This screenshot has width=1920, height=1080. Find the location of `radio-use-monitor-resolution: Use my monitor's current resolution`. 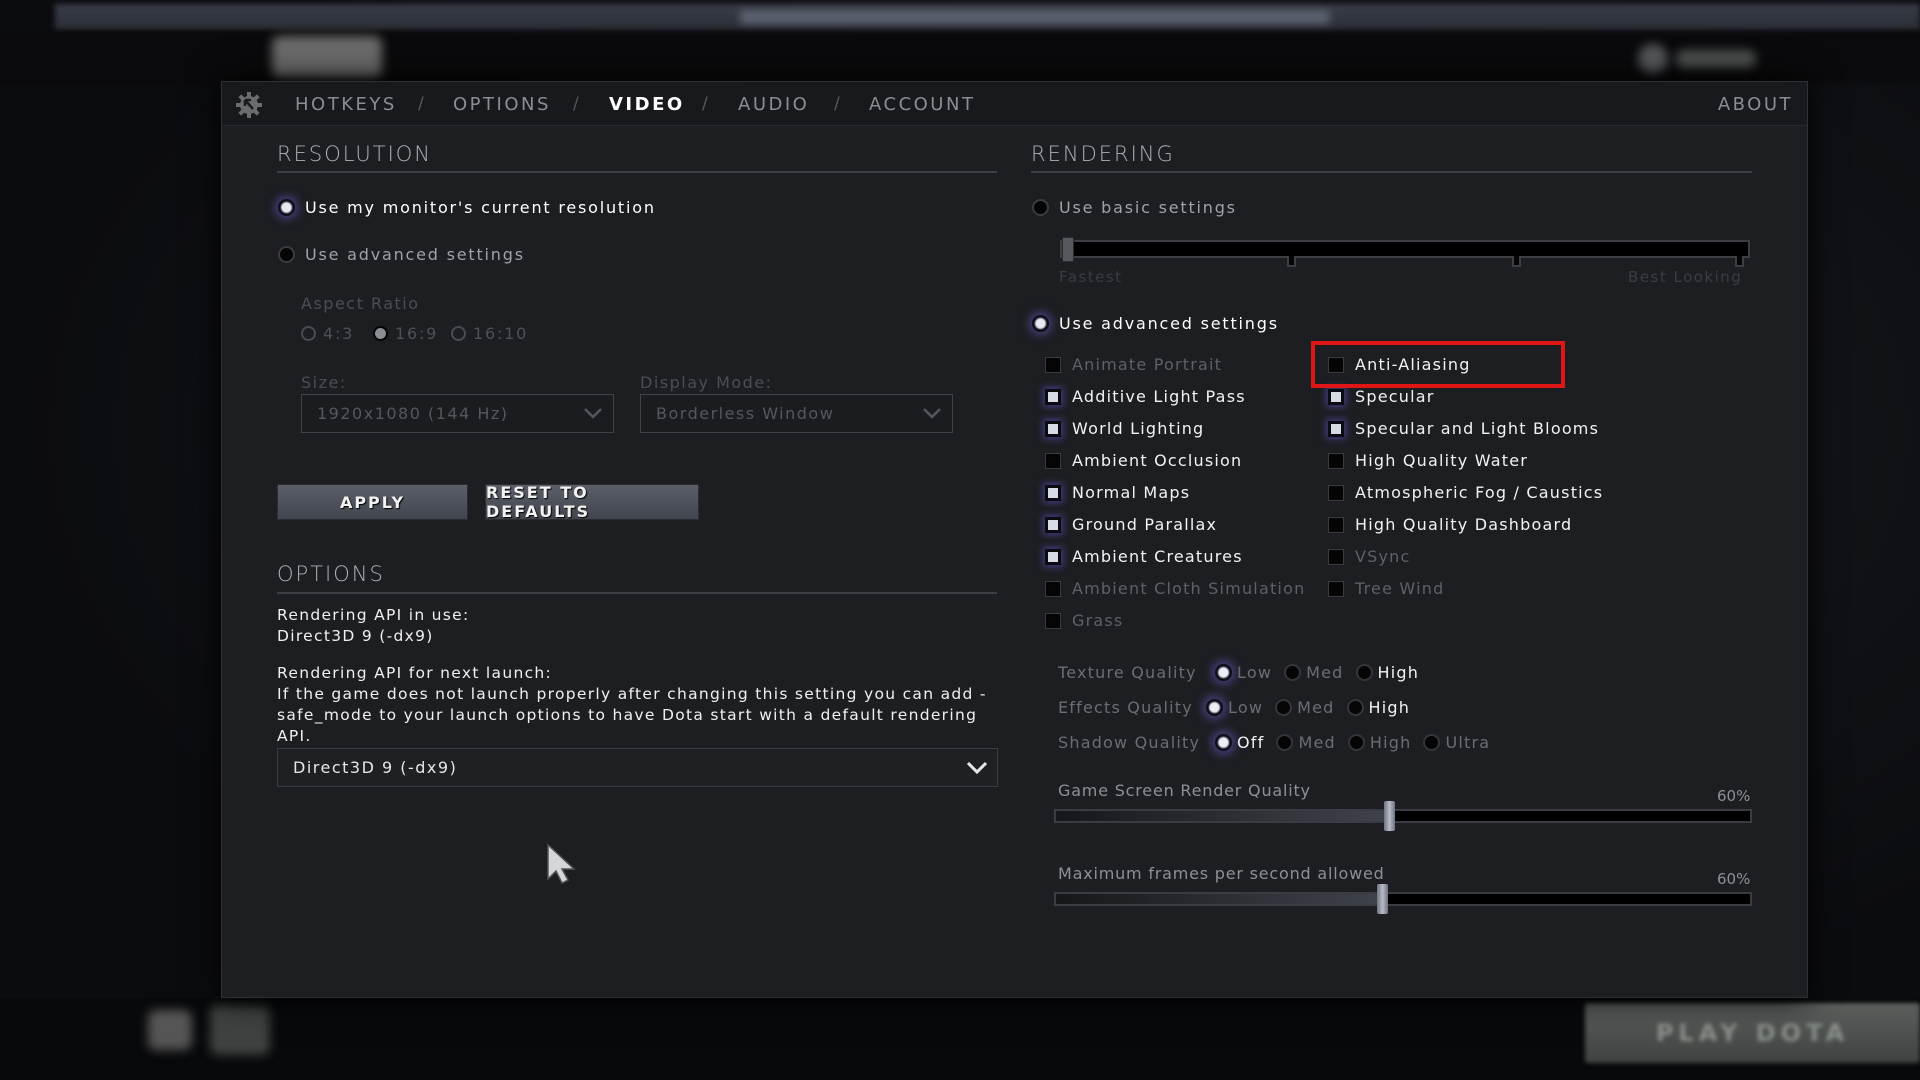

radio-use-monitor-resolution: Use my monitor's current resolution is located at coordinates (467, 207).